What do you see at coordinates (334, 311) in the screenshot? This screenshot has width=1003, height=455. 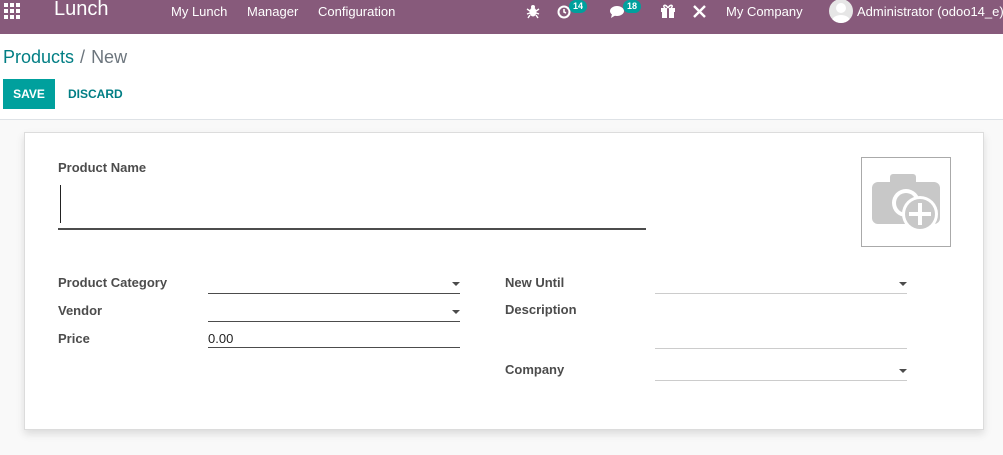 I see `vendor-select` at bounding box center [334, 311].